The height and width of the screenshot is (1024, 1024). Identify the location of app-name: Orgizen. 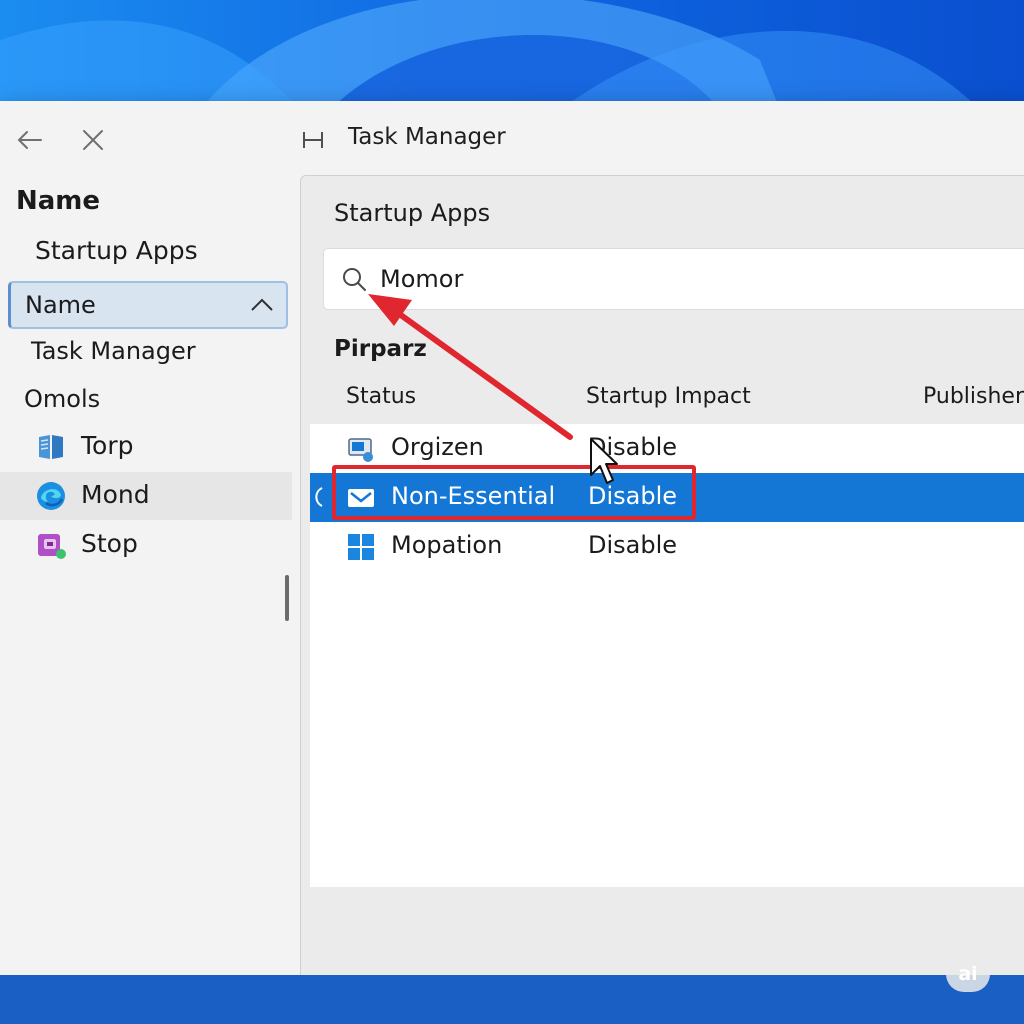
(437, 447).